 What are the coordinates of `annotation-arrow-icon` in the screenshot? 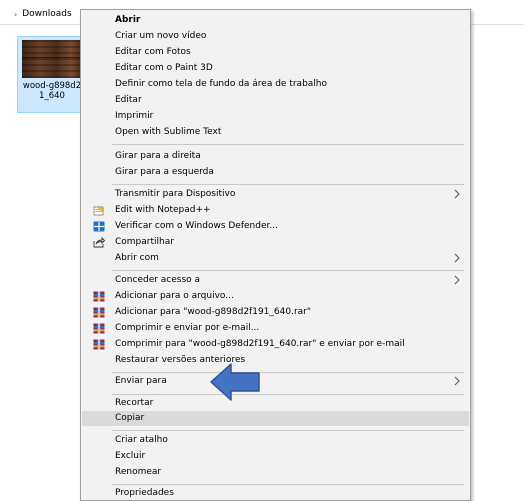 It's located at (235, 382).